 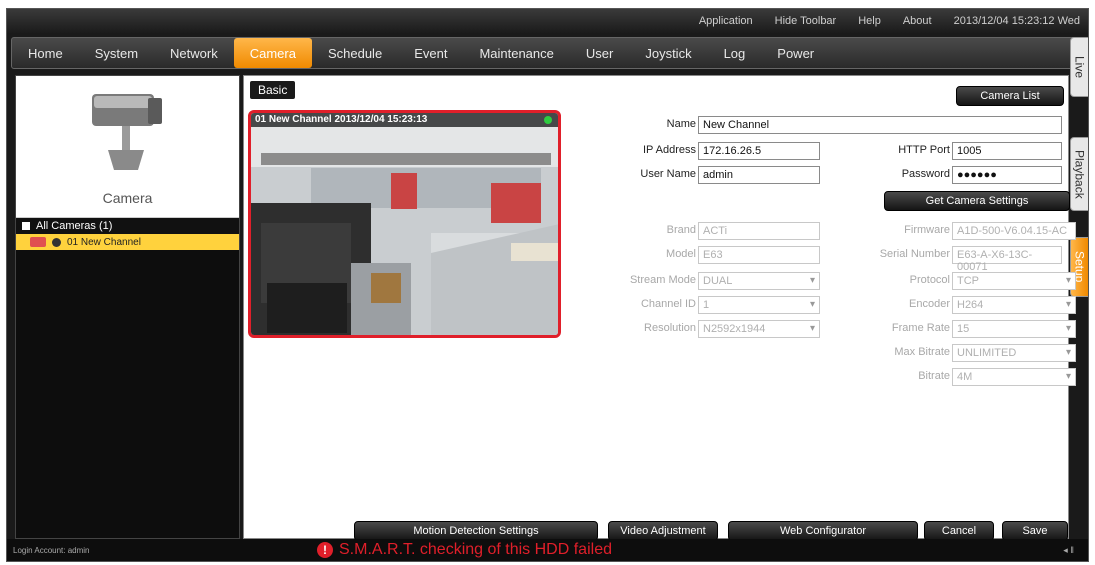 What do you see at coordinates (927, 230) in the screenshot?
I see `firmware-label: Firmware` at bounding box center [927, 230].